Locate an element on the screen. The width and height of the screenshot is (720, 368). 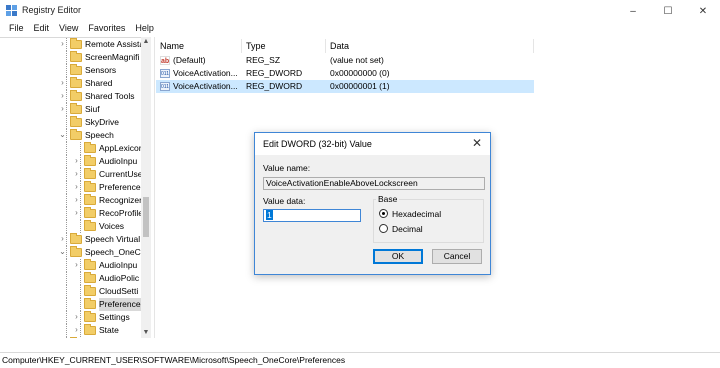
tree-item: › Speech Virtual is located at coordinates (70, 239).